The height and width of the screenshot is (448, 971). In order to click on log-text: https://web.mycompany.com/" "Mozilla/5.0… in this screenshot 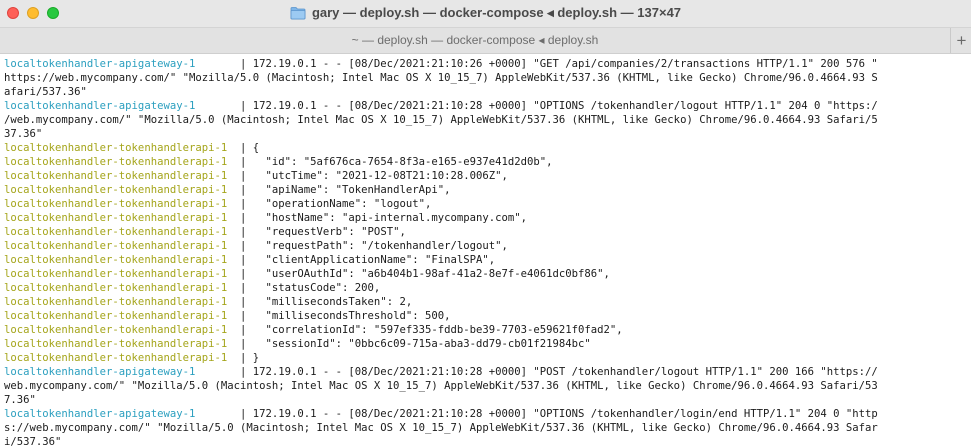, I will do `click(441, 78)`.